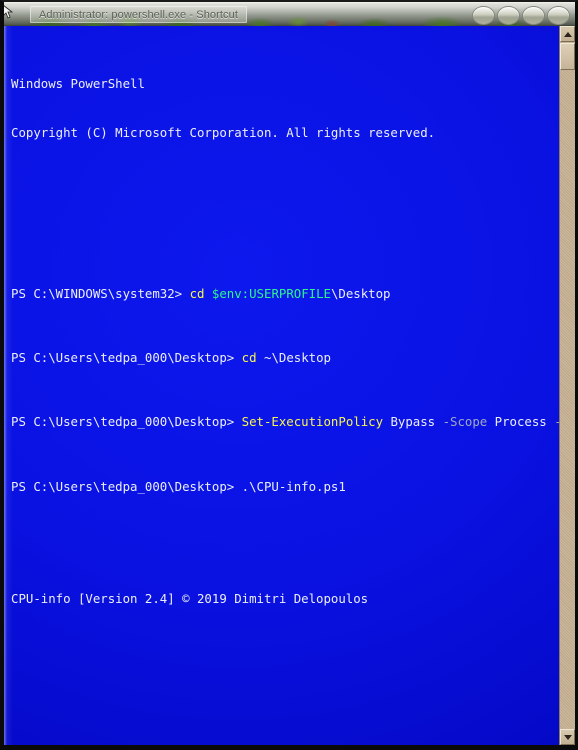 Image resolution: width=578 pixels, height=750 pixels. I want to click on window-titlebar: Administrator: powershell.exe - Shortcut, so click(289, 14).